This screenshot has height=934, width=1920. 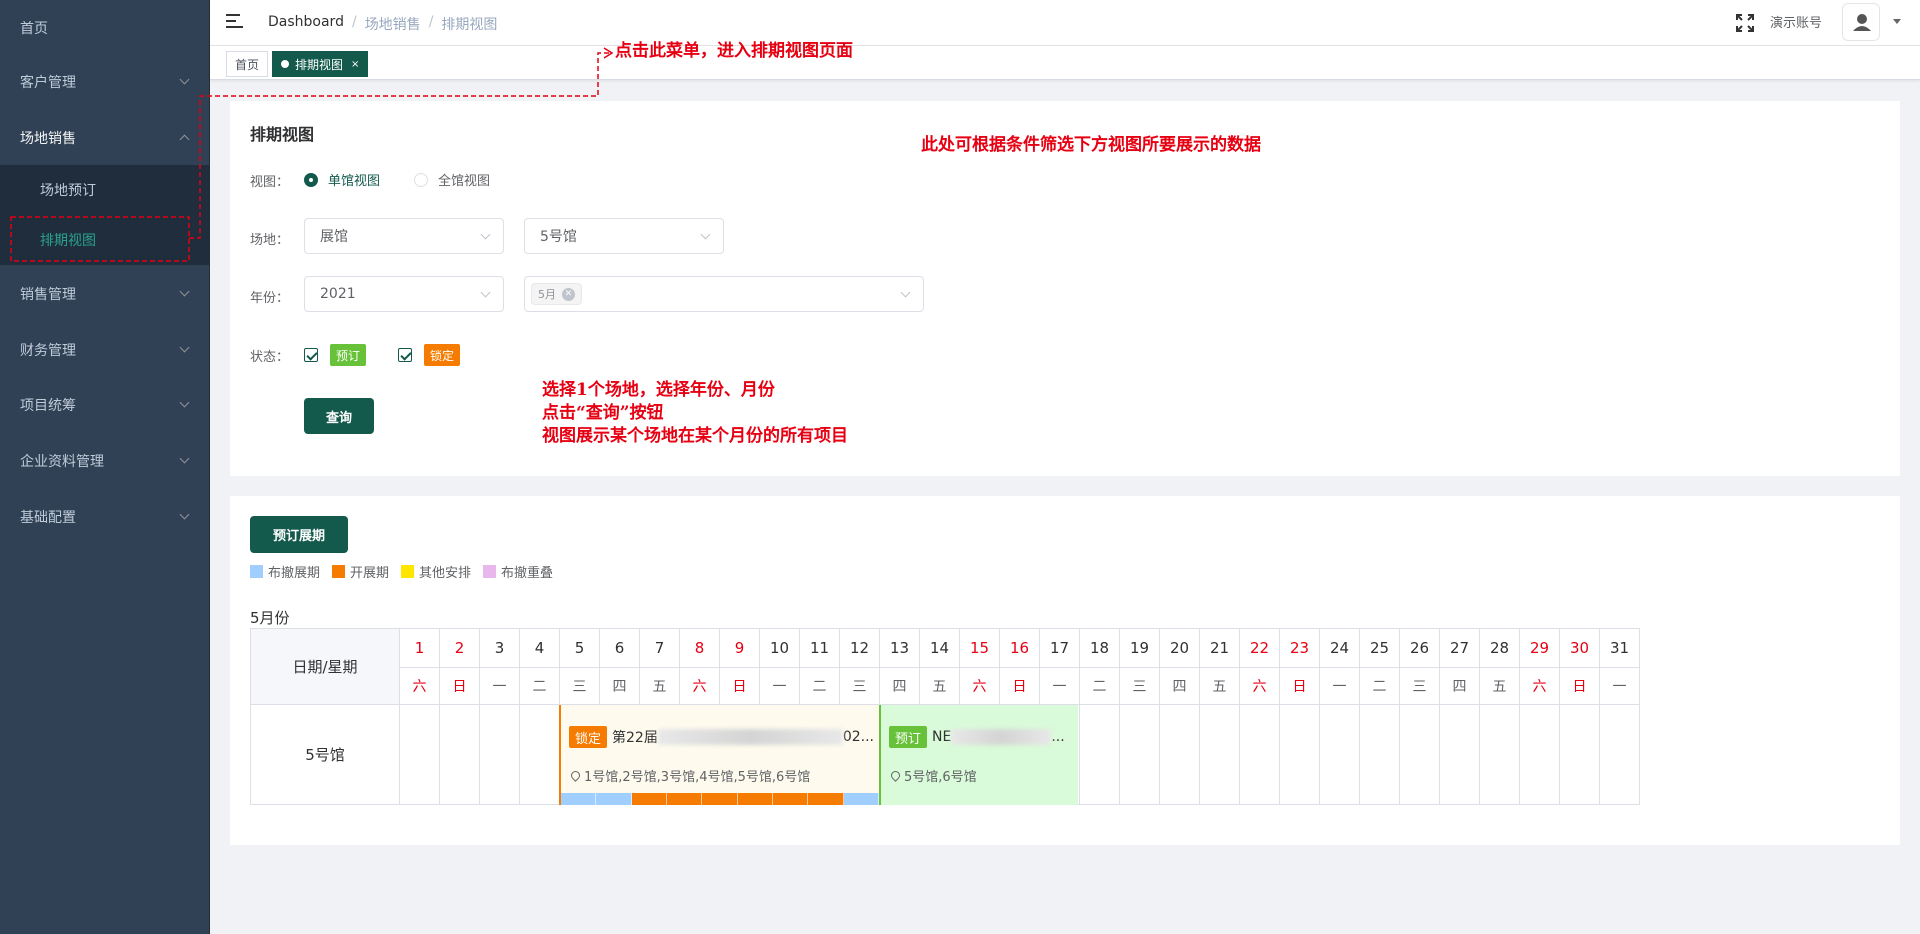 I want to click on annotation-steps-2: 点击“查询”按钮, so click(x=603, y=413).